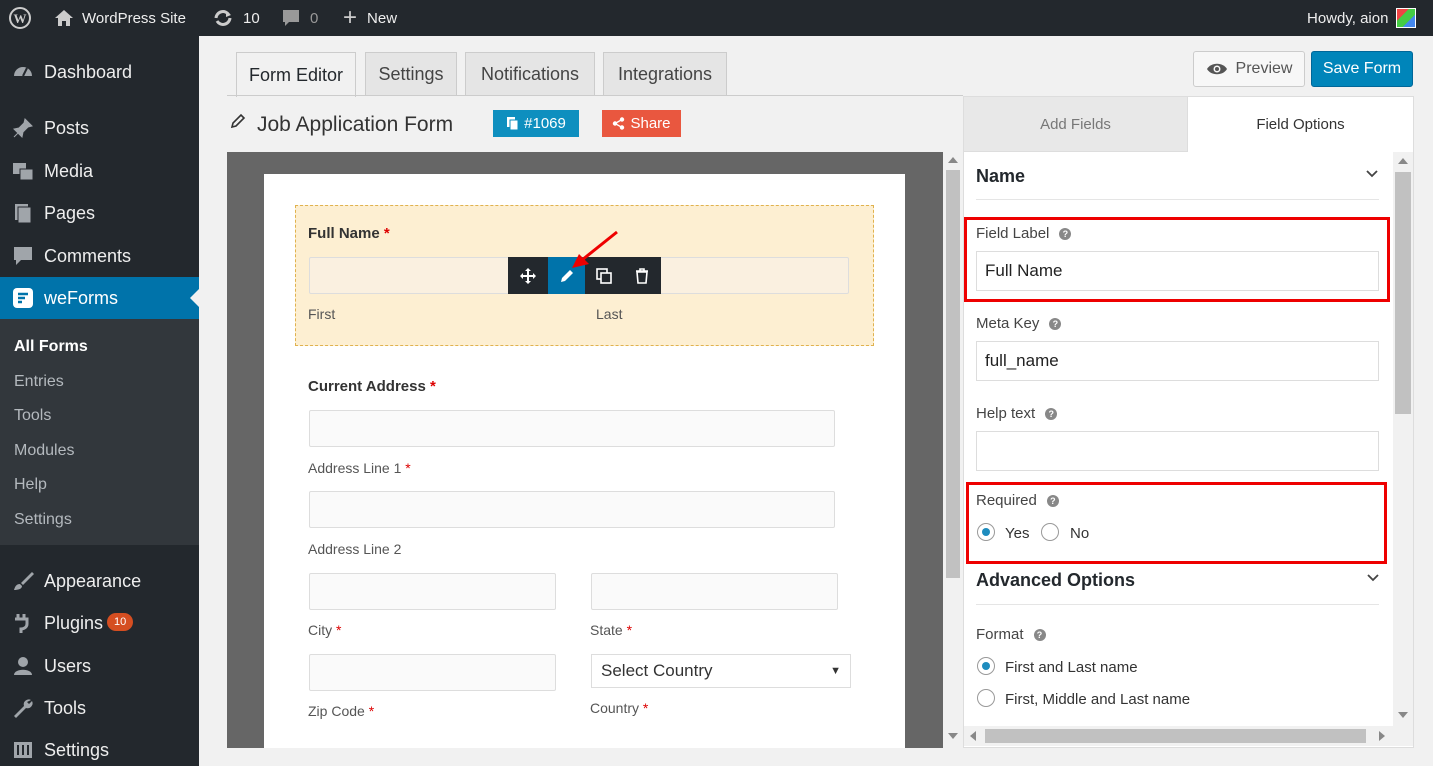 The image size is (1433, 766). I want to click on sidebar-item-label: Dashboard, so click(88, 71).